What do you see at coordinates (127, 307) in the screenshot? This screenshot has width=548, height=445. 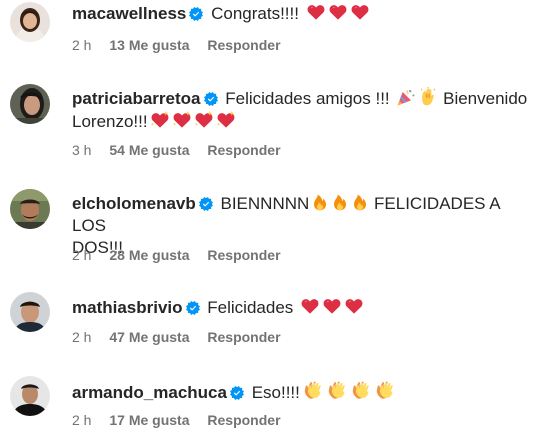 I see `comment-username: mathiasbrivio` at bounding box center [127, 307].